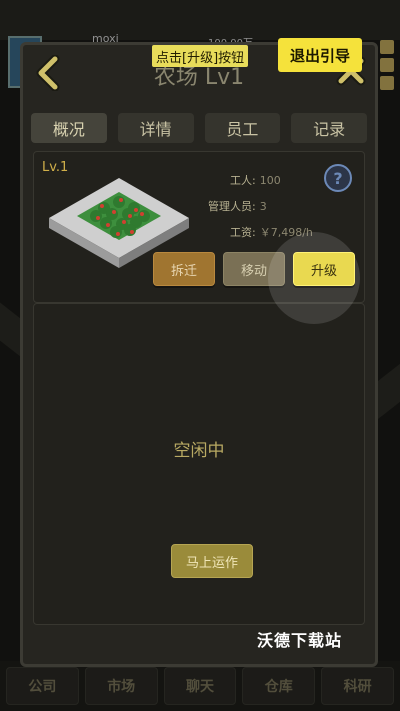  What do you see at coordinates (243, 180) in the screenshot?
I see `stat-workers-label: 工人:` at bounding box center [243, 180].